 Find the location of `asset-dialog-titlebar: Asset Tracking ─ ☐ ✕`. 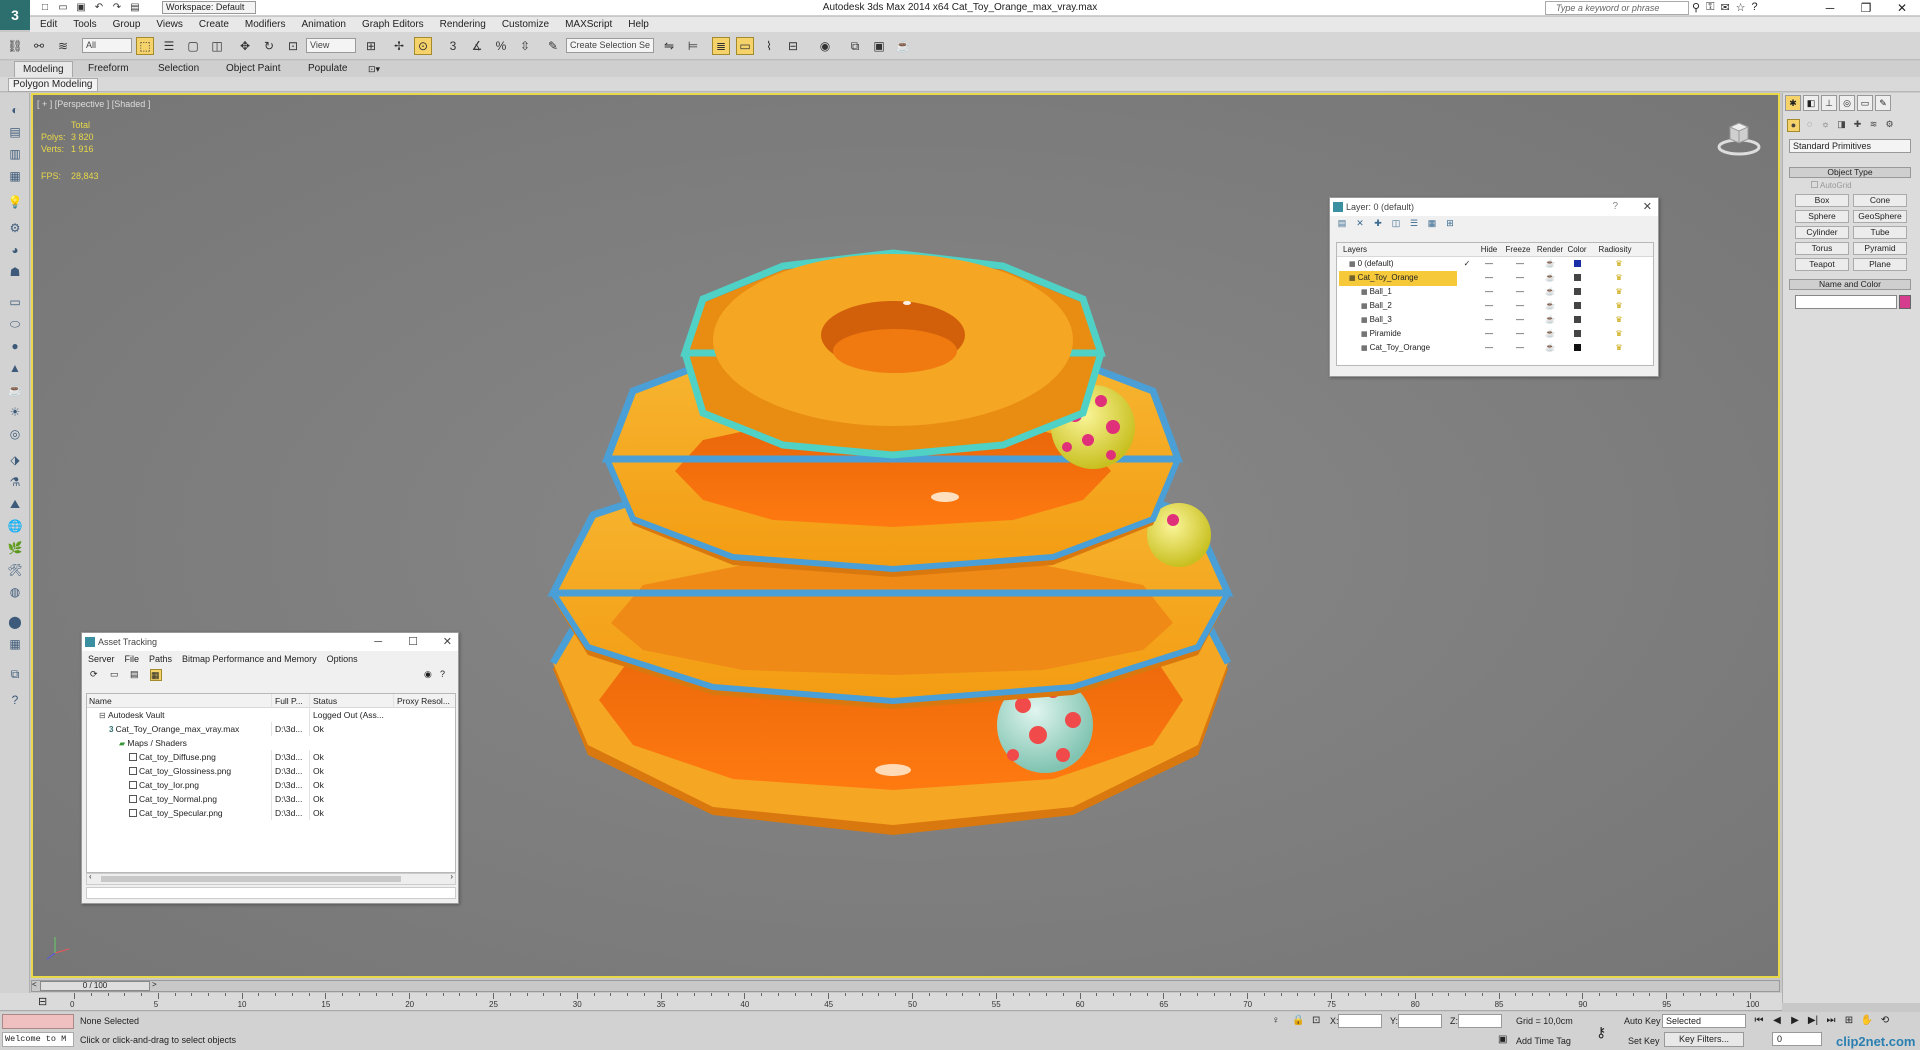

asset-dialog-titlebar: Asset Tracking ─ ☐ ✕ is located at coordinates (270, 642).